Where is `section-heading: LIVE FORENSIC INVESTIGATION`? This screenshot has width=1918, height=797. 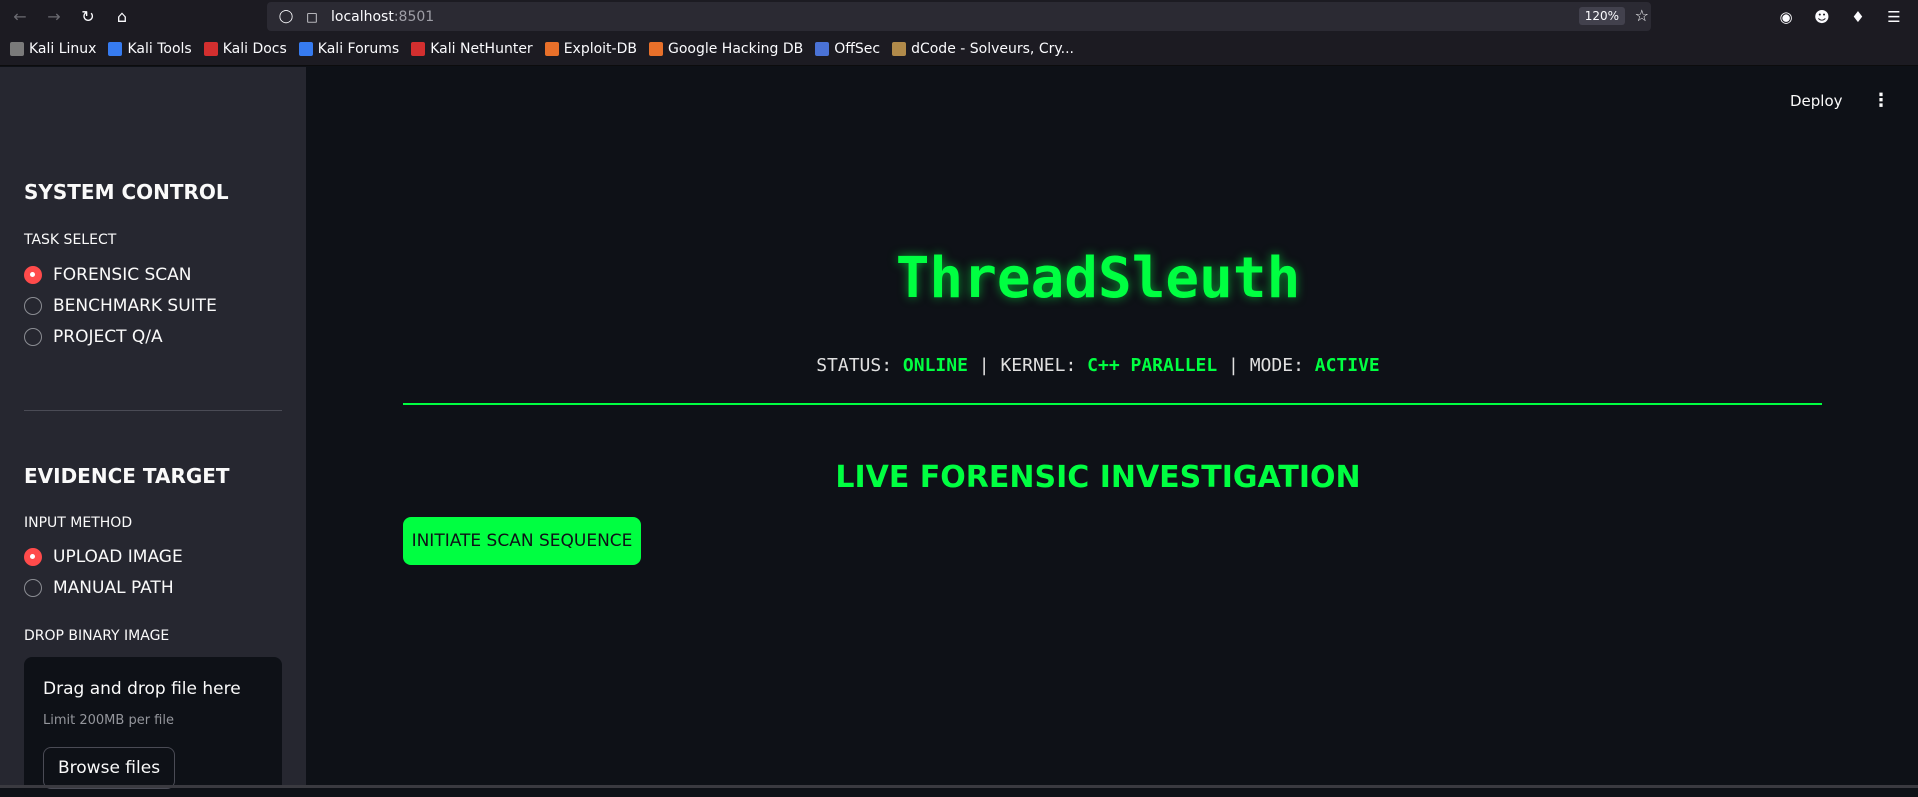 section-heading: LIVE FORENSIC INVESTIGATION is located at coordinates (1098, 477).